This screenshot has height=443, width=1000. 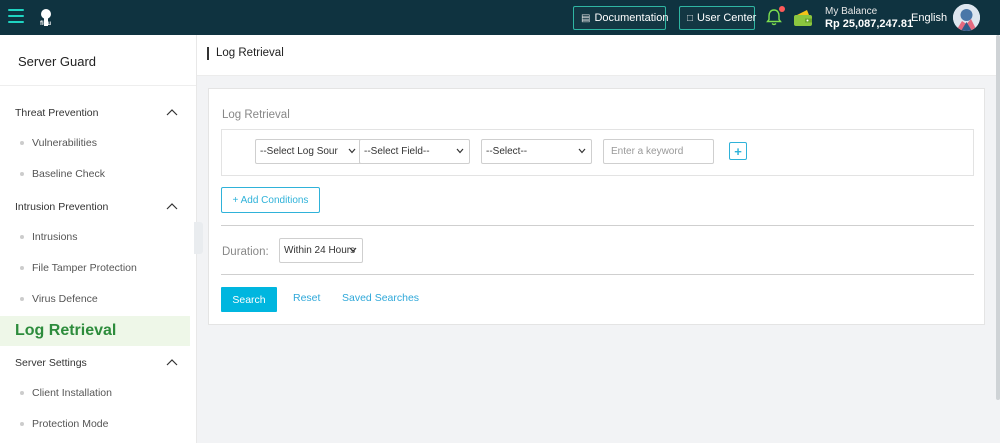 What do you see at coordinates (95, 363) in the screenshot?
I see `sidebar-group-server-settings: Server Settings` at bounding box center [95, 363].